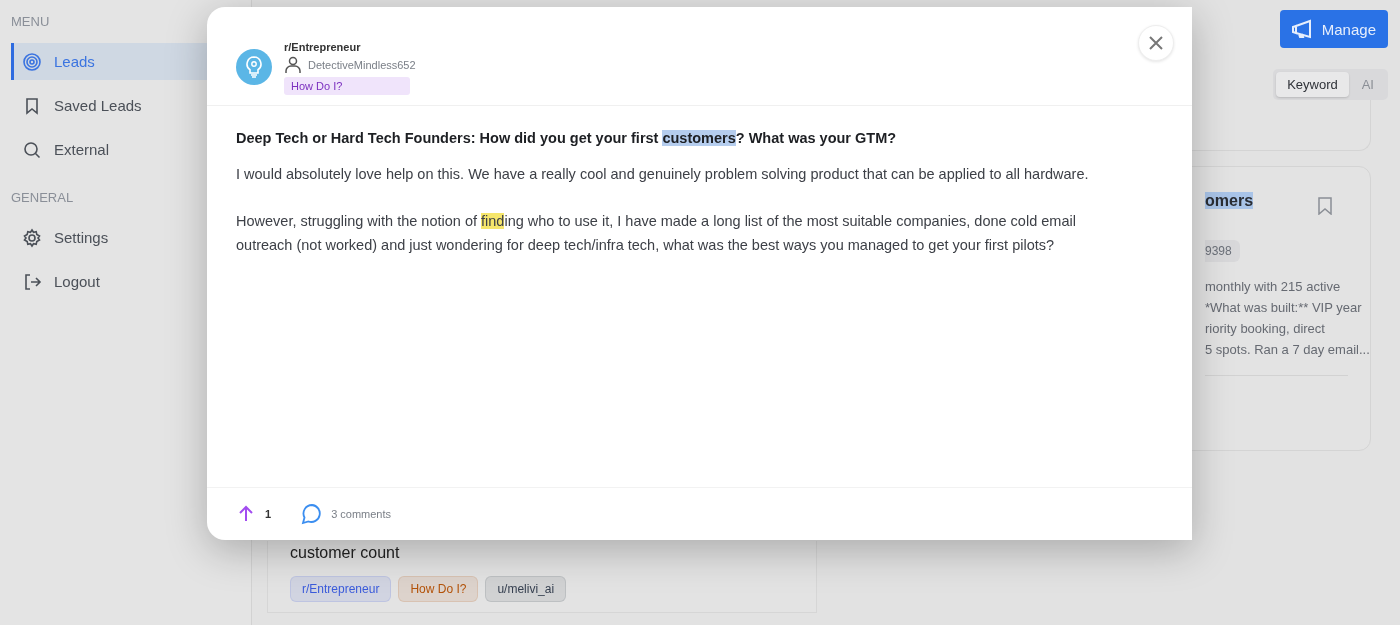 This screenshot has height=625, width=1400. Describe the element at coordinates (32, 61) in the screenshot. I see `target-icon` at that location.